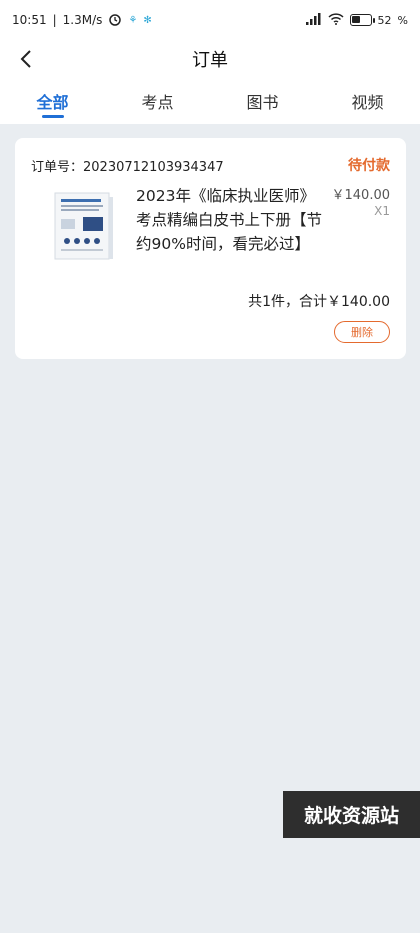 This screenshot has width=420, height=933. Describe the element at coordinates (362, 20) in the screenshot. I see `battery-icon` at that location.